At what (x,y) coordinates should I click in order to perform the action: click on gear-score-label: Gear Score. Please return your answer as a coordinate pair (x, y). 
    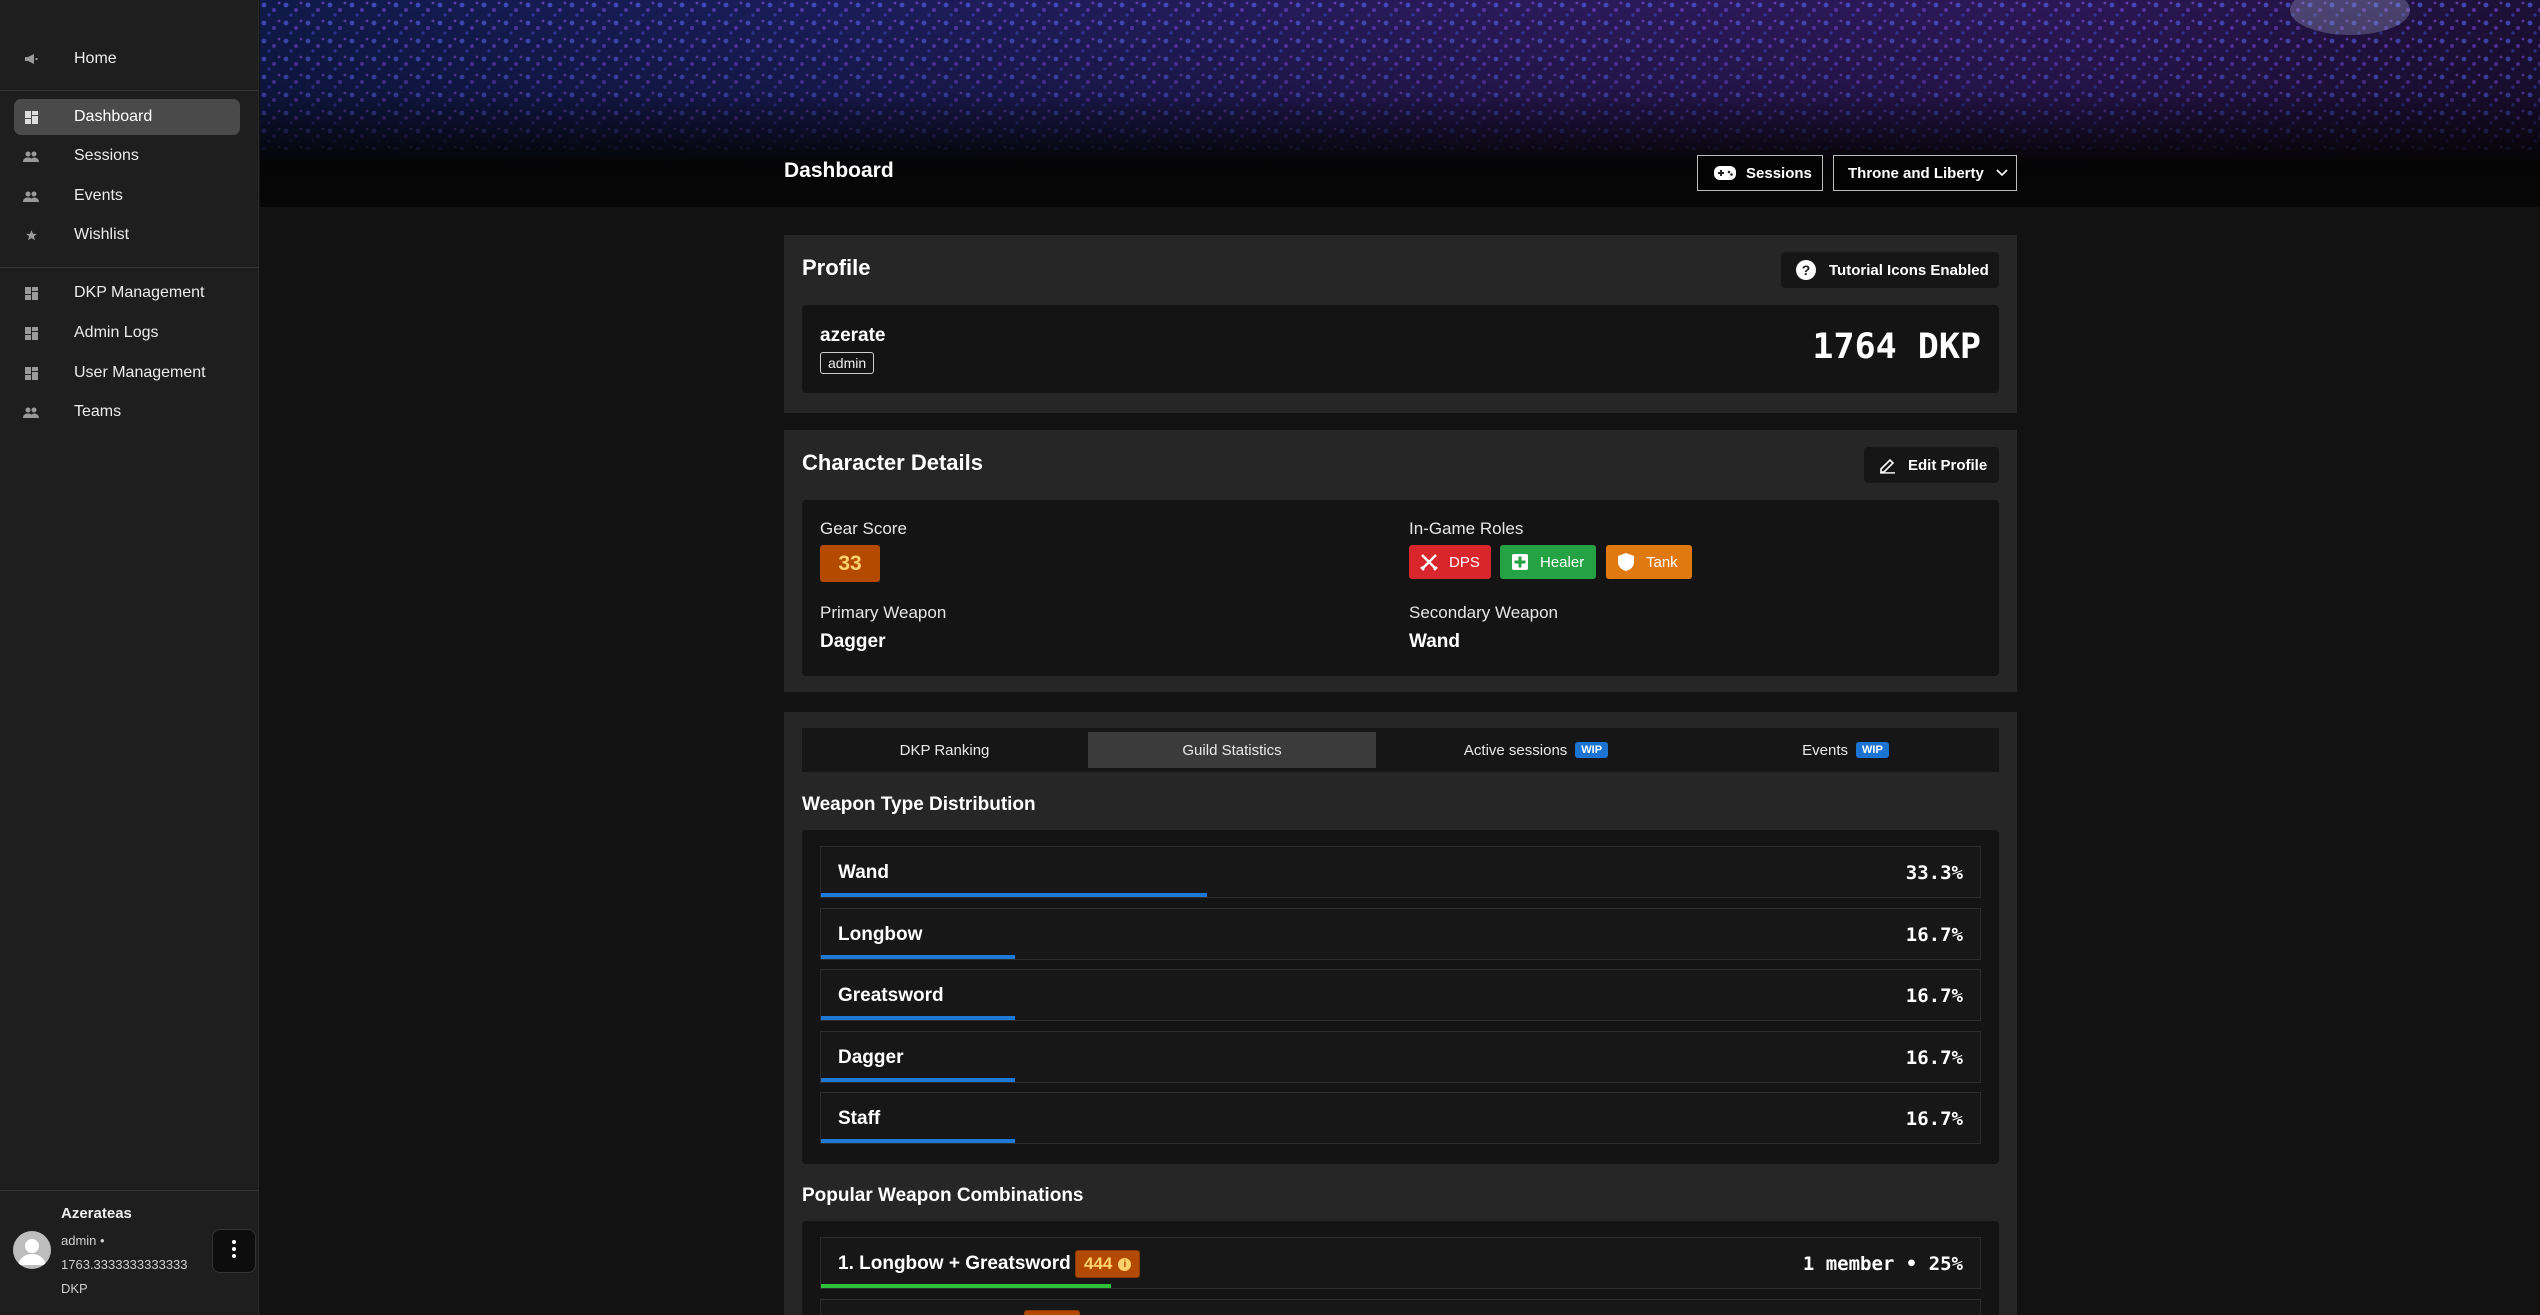
    Looking at the image, I should click on (863, 528).